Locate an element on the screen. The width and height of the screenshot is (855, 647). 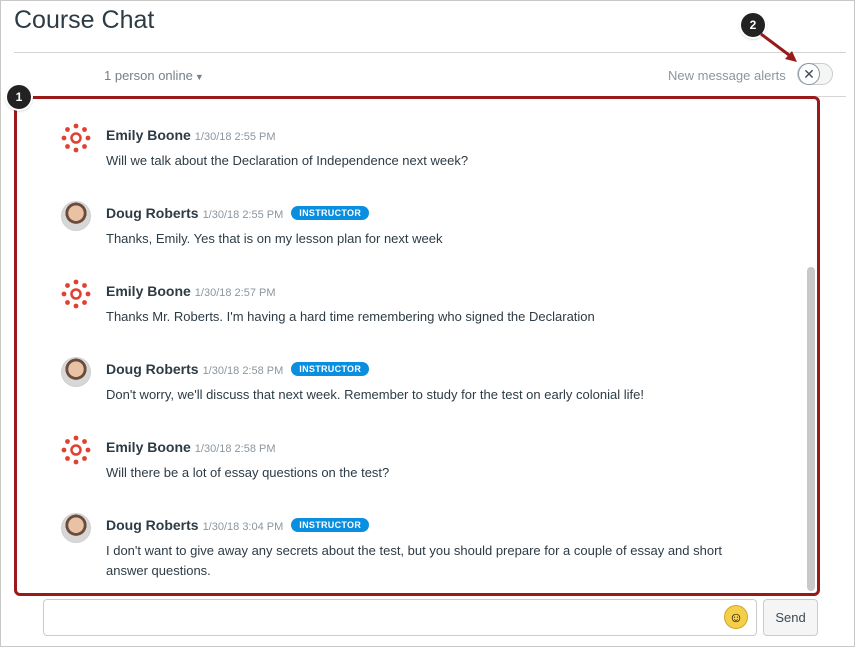
message-meta: Doug Roberts 1/30/18 2:55 PM INSTRUCTOR is located at coordinates (238, 214).